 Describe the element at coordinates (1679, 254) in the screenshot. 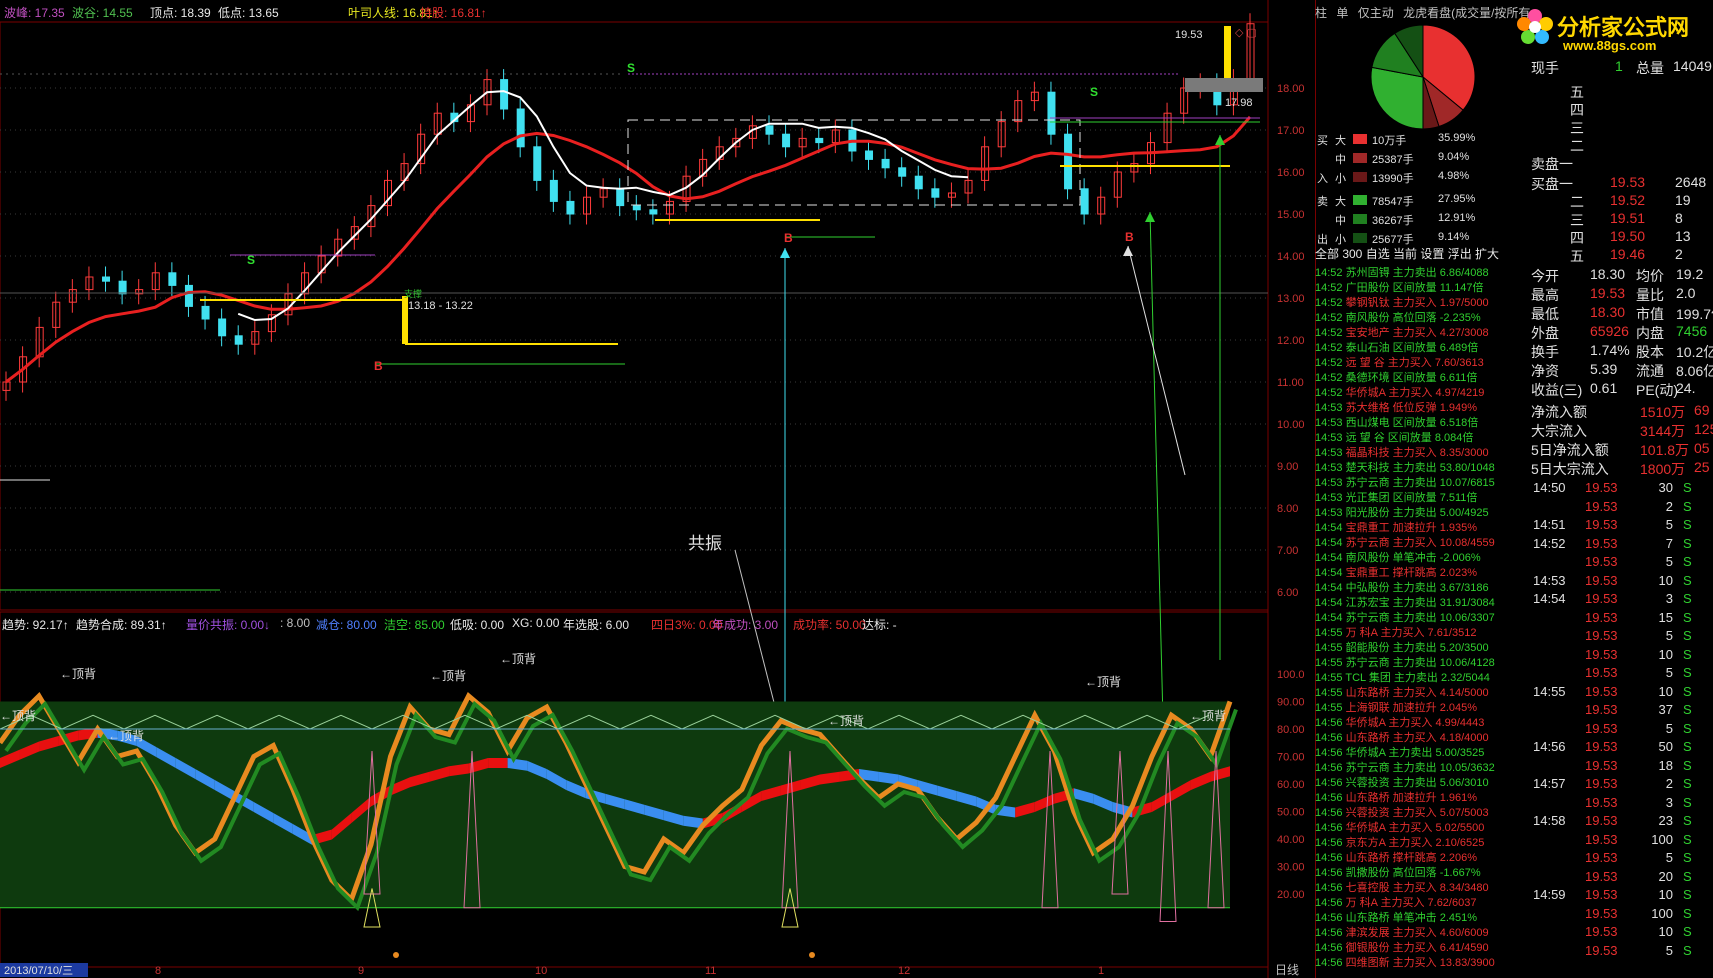

I see `buy-vol: 2` at that location.